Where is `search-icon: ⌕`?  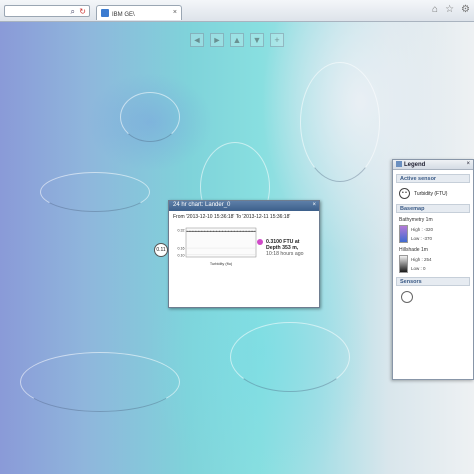 search-icon: ⌕ is located at coordinates (73, 12).